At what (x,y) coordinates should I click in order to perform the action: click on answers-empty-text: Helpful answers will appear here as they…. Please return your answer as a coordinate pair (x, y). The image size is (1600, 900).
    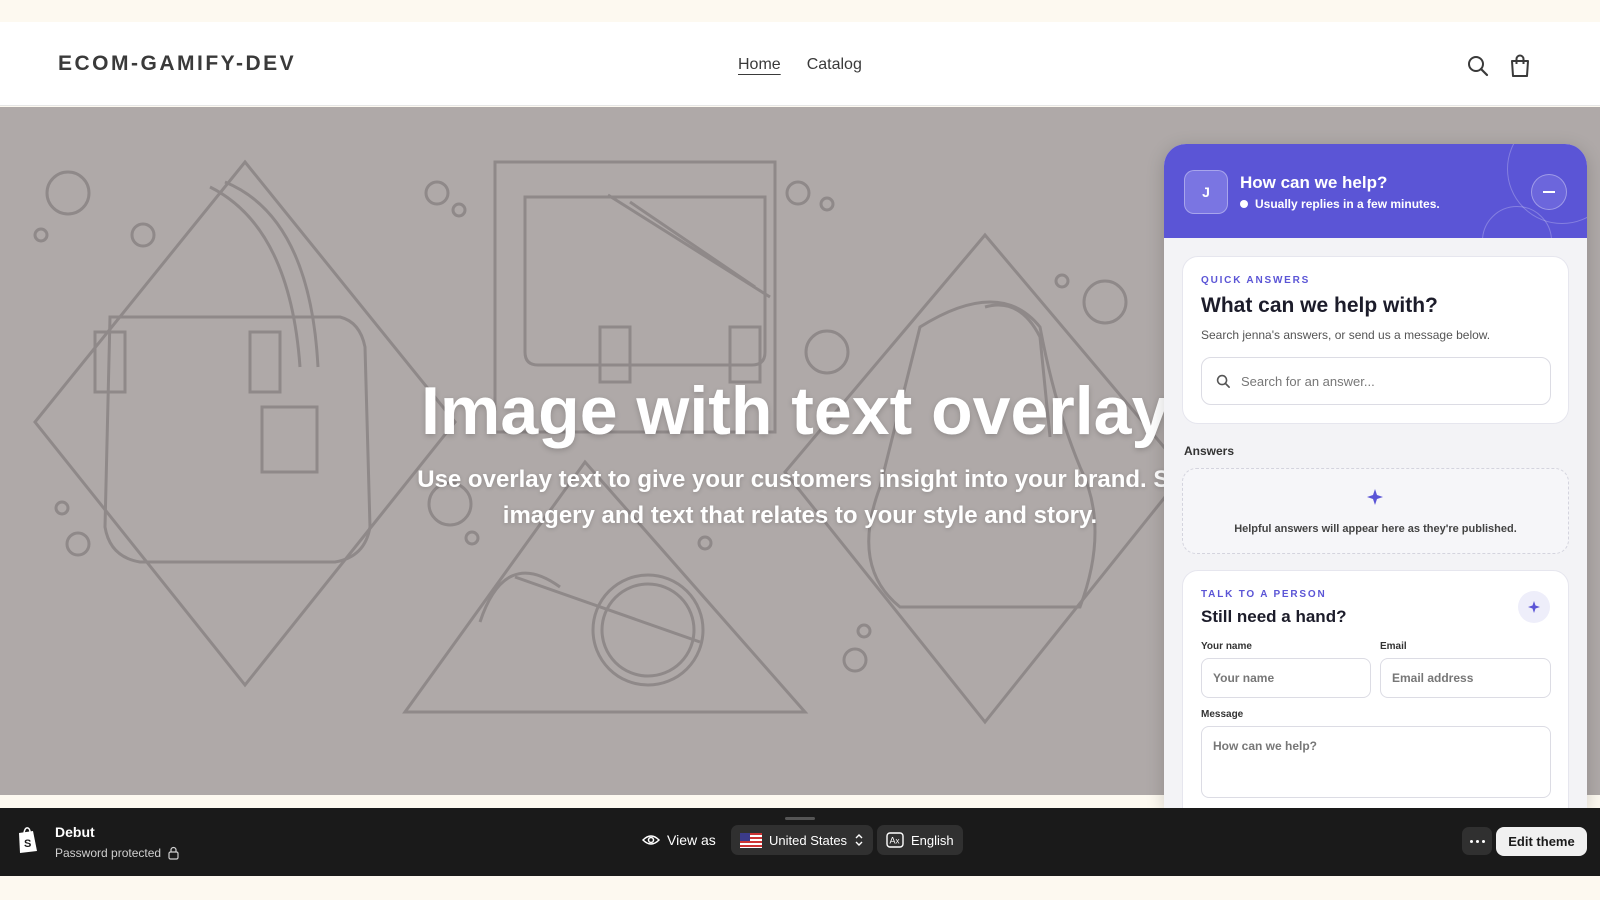
    Looking at the image, I should click on (1375, 529).